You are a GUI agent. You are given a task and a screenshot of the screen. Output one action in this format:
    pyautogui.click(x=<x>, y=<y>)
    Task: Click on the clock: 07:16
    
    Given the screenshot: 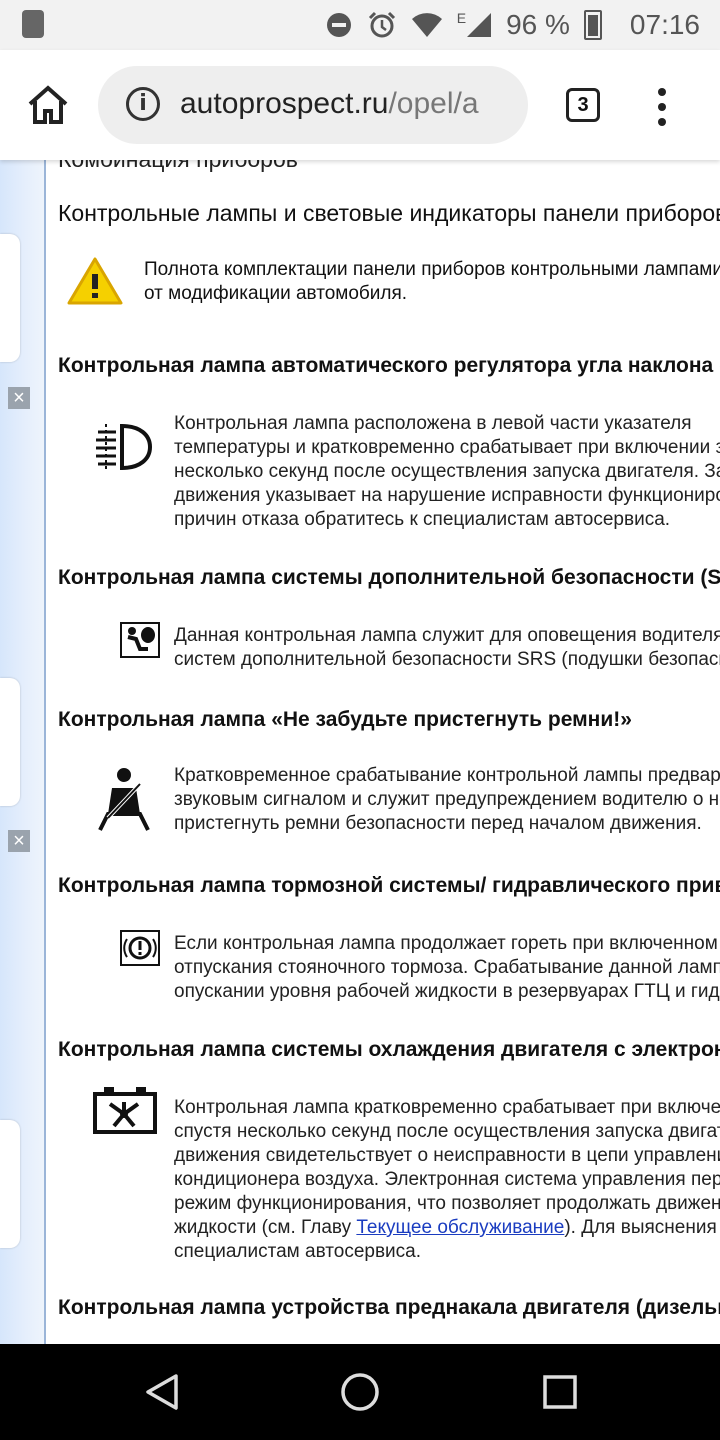 What is the action you would take?
    pyautogui.click(x=664, y=24)
    